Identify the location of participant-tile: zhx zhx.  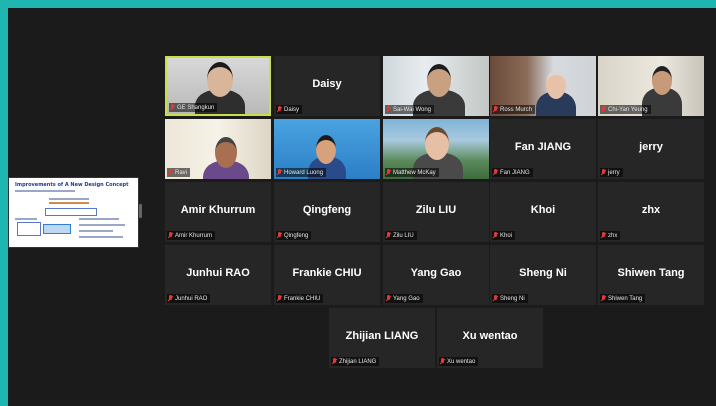
(651, 212).